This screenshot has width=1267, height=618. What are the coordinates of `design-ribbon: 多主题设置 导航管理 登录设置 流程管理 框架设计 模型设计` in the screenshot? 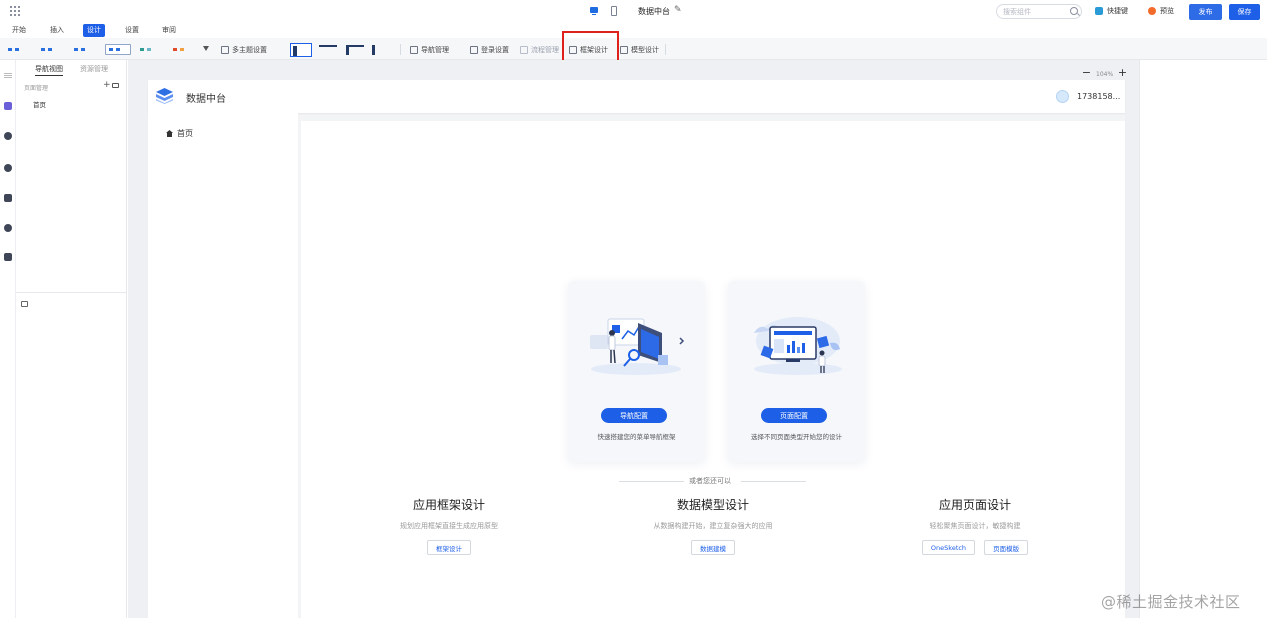 It's located at (633, 49).